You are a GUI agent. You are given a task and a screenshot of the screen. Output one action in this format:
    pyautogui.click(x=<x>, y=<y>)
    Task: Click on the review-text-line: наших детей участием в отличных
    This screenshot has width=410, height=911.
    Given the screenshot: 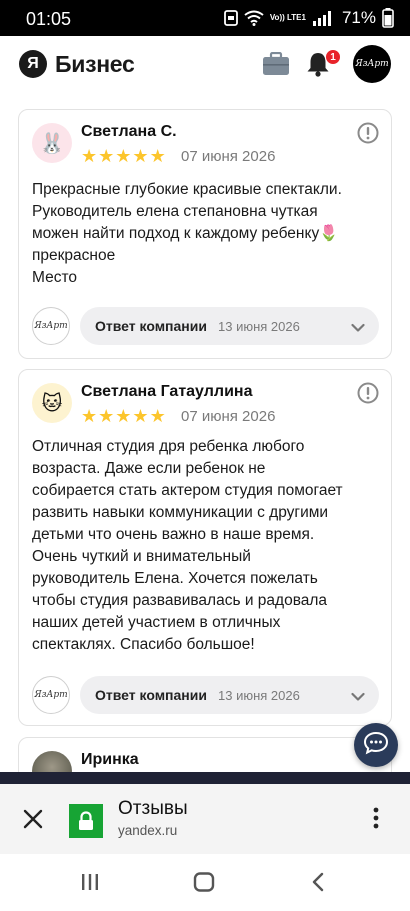 What is the action you would take?
    pyautogui.click(x=156, y=622)
    